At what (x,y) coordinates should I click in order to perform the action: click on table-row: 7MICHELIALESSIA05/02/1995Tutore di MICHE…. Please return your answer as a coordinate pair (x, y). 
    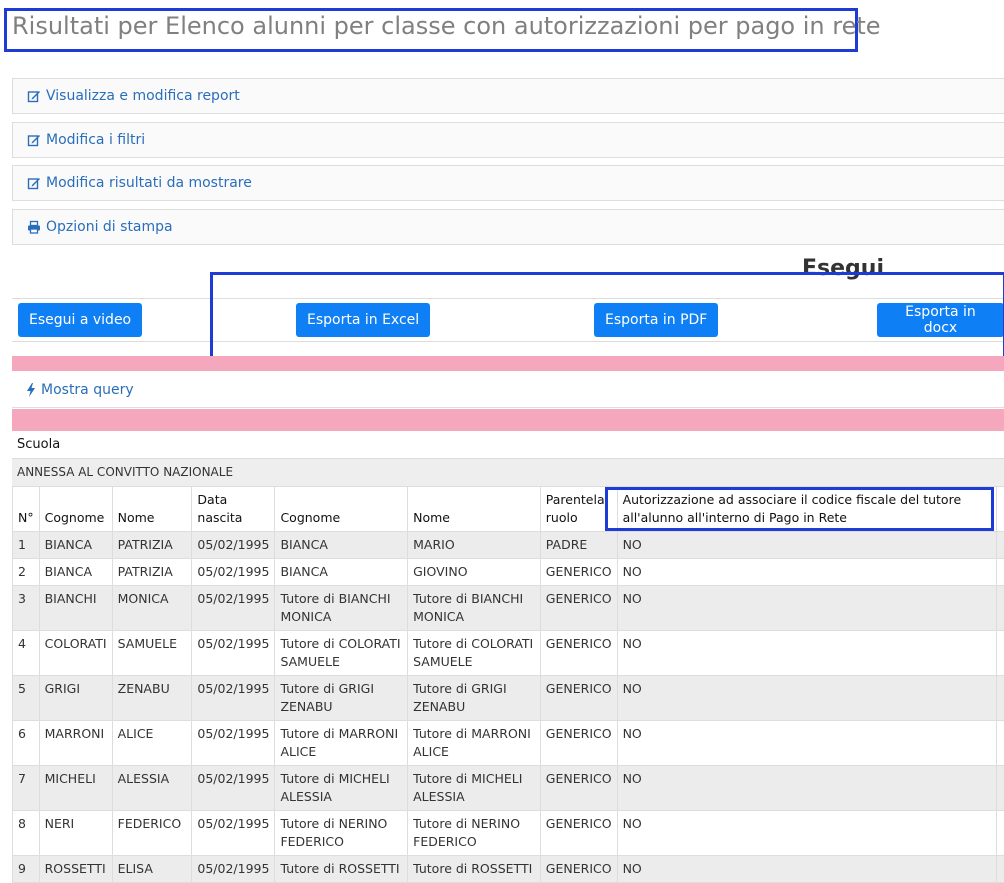
    Looking at the image, I should click on (508, 788).